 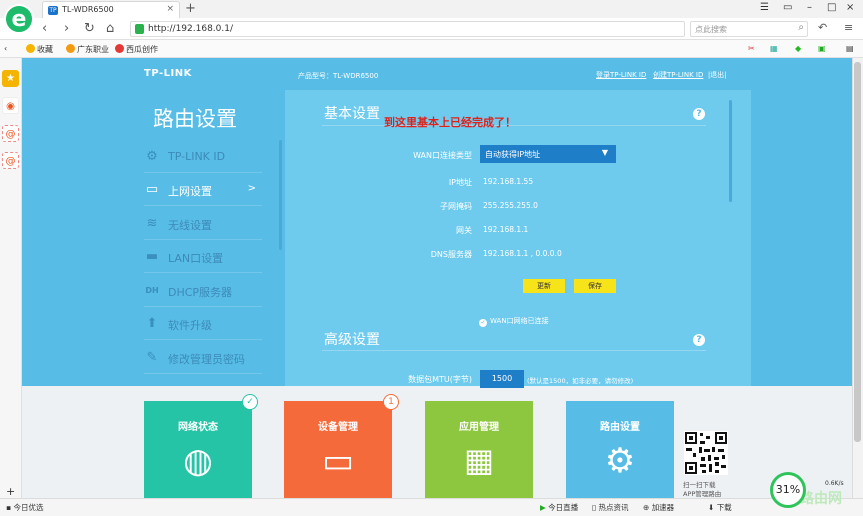 I want to click on close-window-icon: ×, so click(x=850, y=7).